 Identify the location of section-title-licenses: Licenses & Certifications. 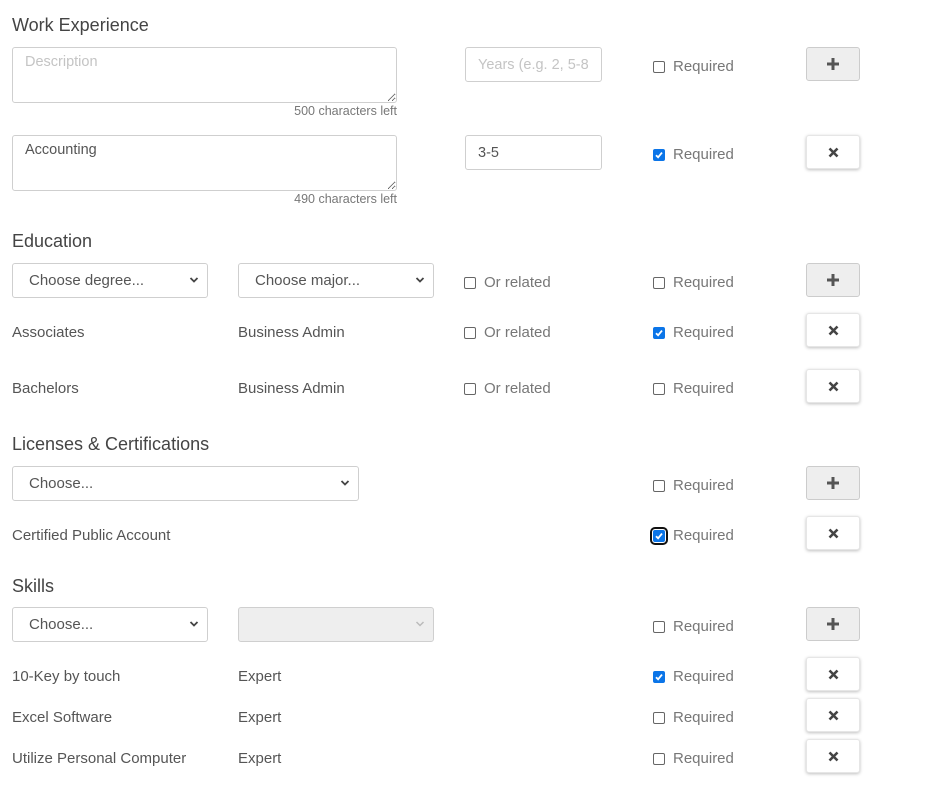
(111, 444).